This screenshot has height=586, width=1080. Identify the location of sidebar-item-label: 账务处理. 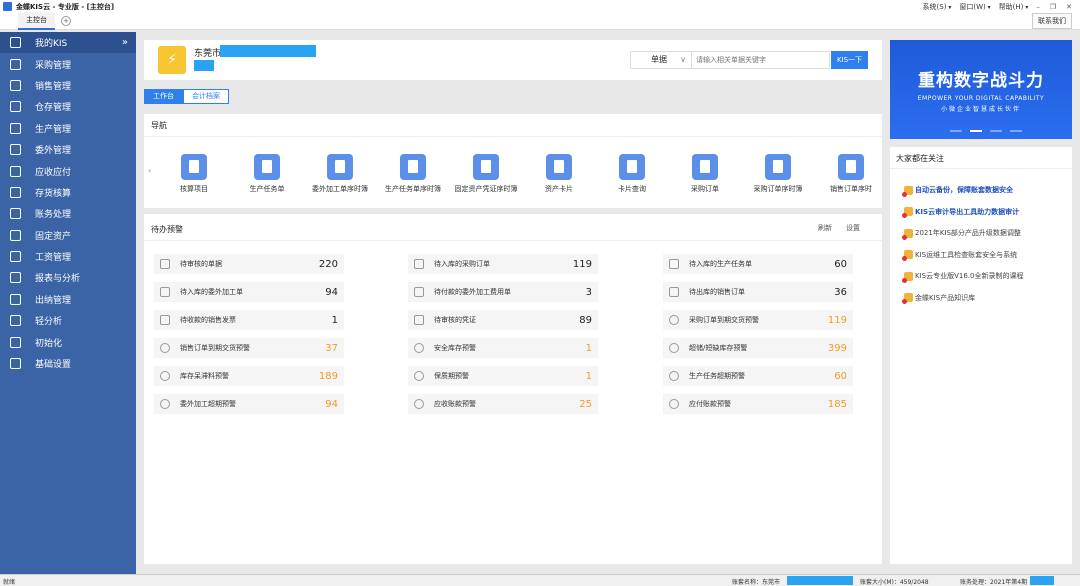
(53, 215).